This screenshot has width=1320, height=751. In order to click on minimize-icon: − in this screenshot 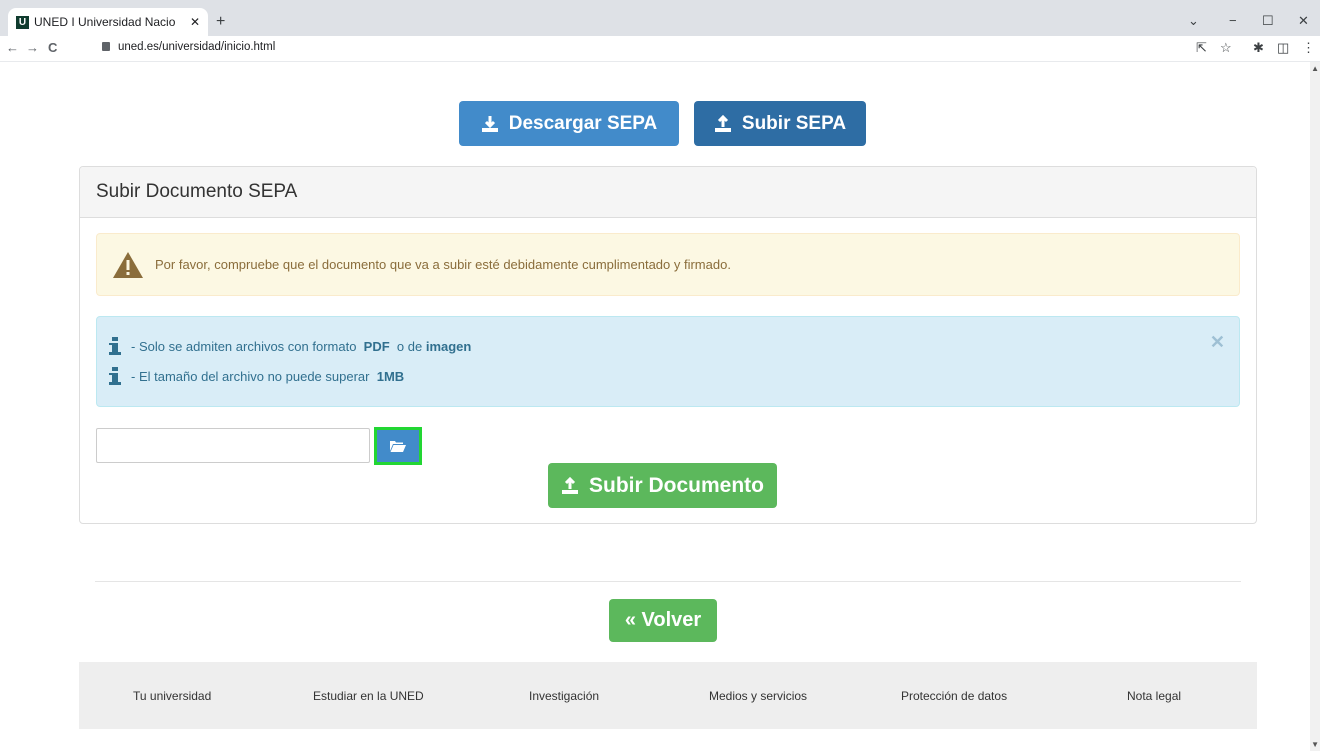, I will do `click(1233, 20)`.